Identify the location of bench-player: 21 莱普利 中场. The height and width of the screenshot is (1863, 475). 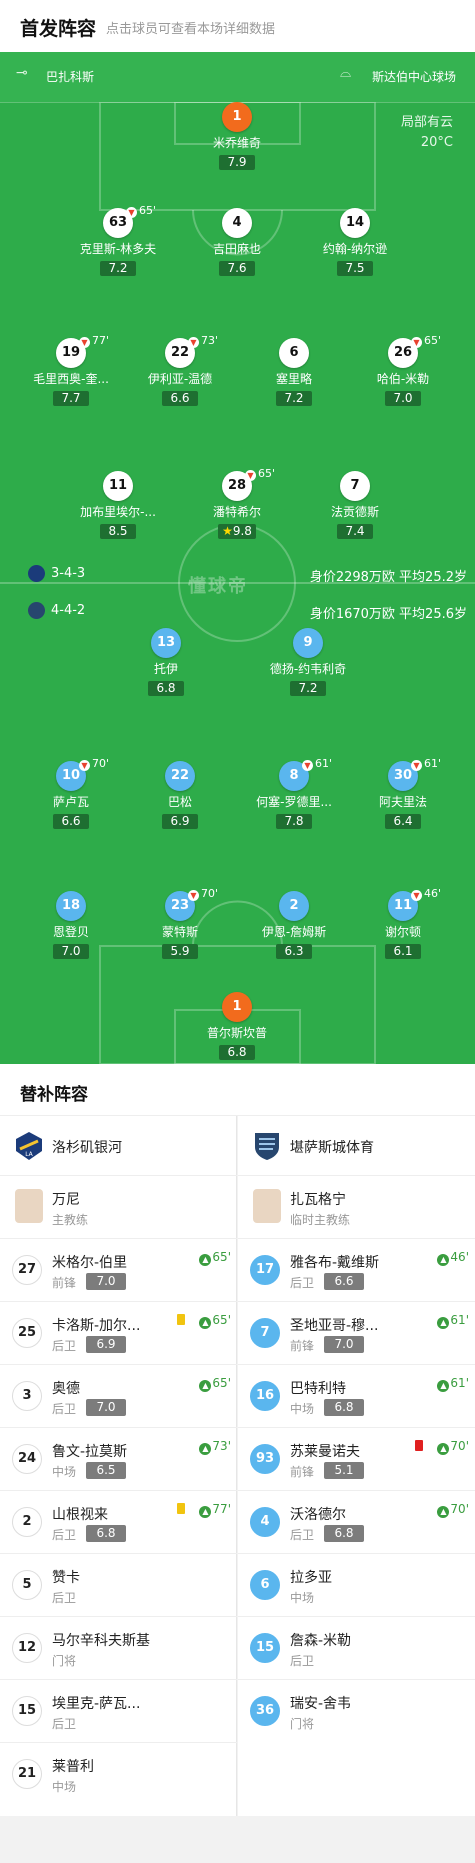
(118, 1774).